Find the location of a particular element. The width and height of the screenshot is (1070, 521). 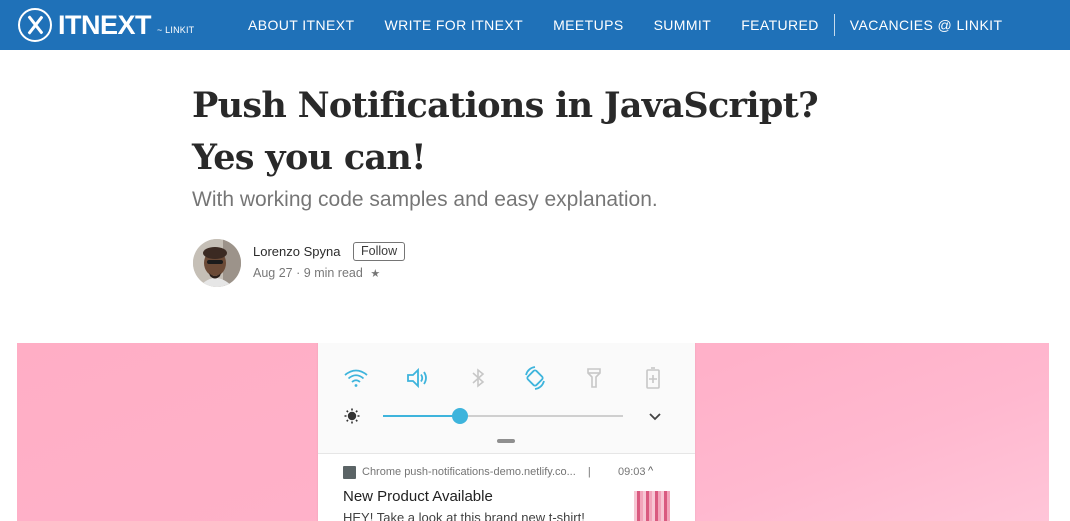

notification-title: New Product Available is located at coordinates (418, 496).